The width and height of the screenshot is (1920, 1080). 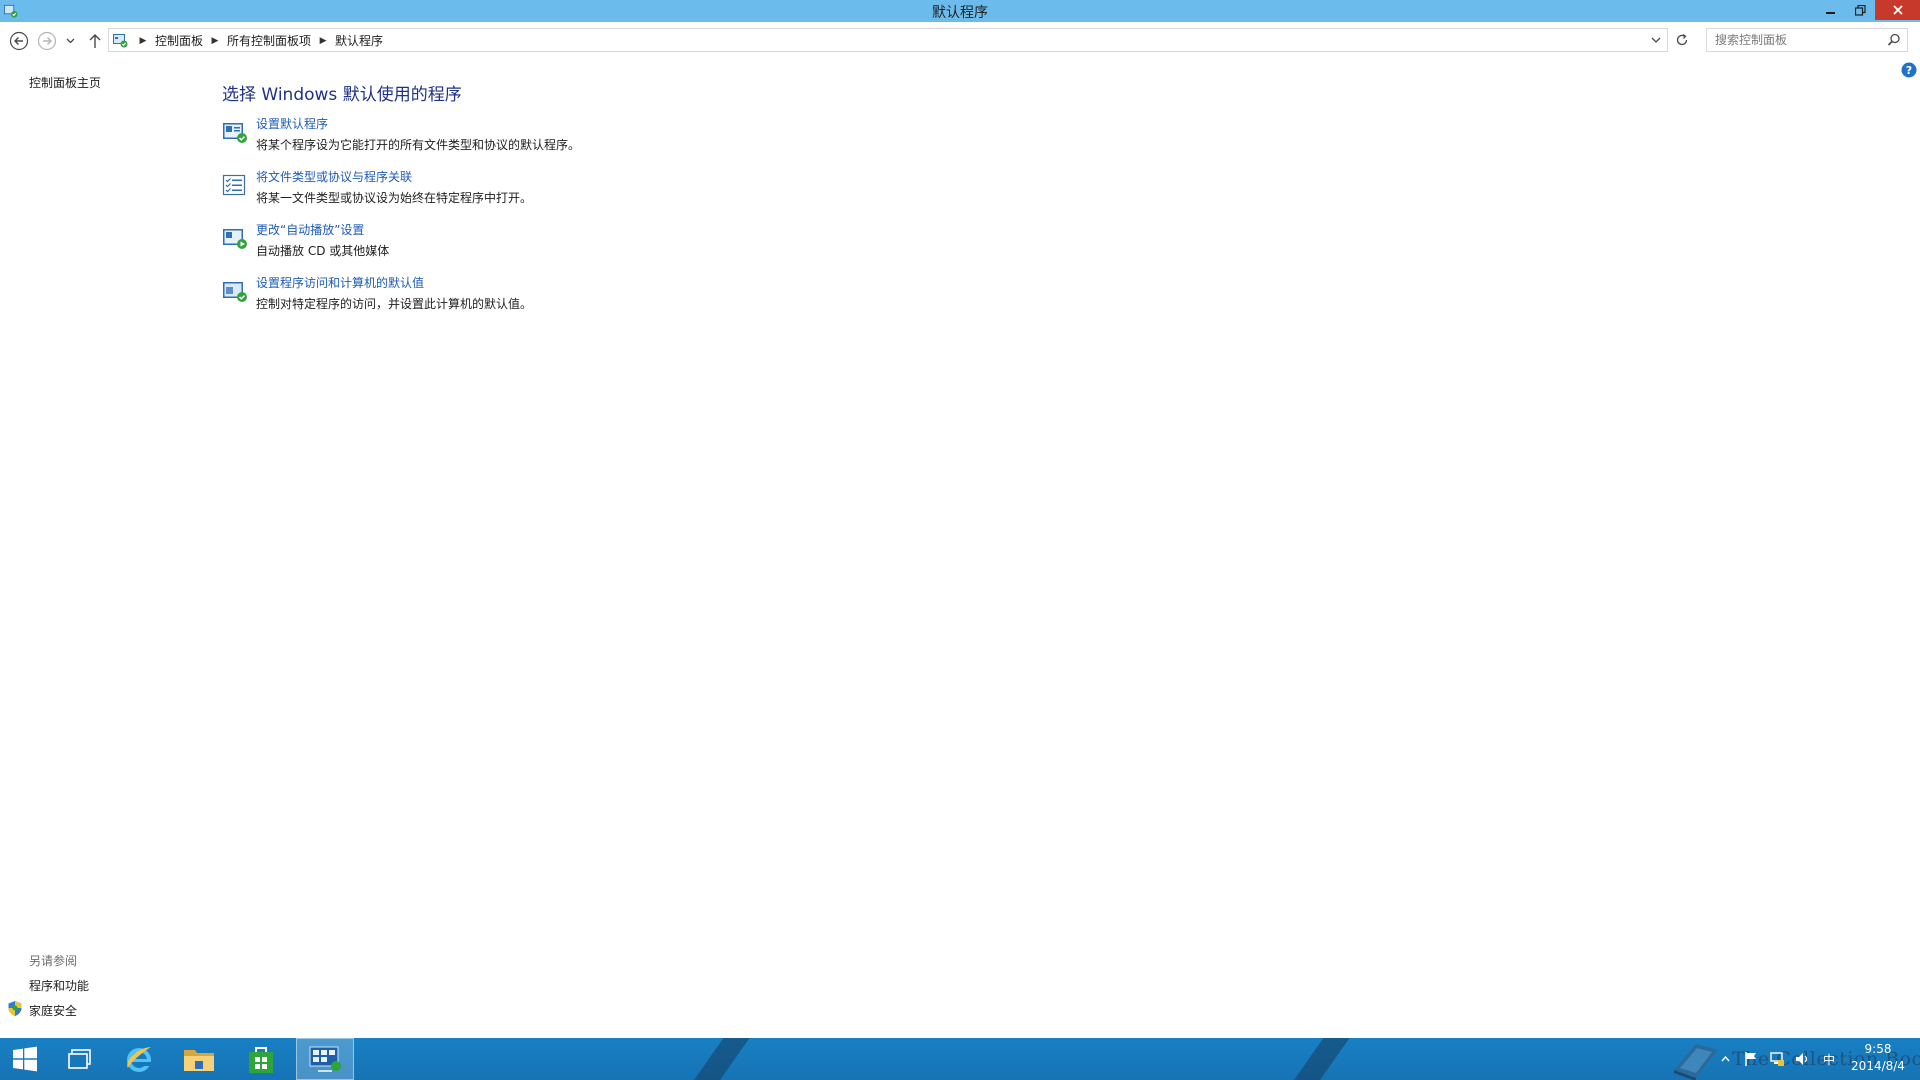 What do you see at coordinates (323, 251) in the screenshot?
I see `autoplay-settings-description: 自动播放 CD 或其他媒体` at bounding box center [323, 251].